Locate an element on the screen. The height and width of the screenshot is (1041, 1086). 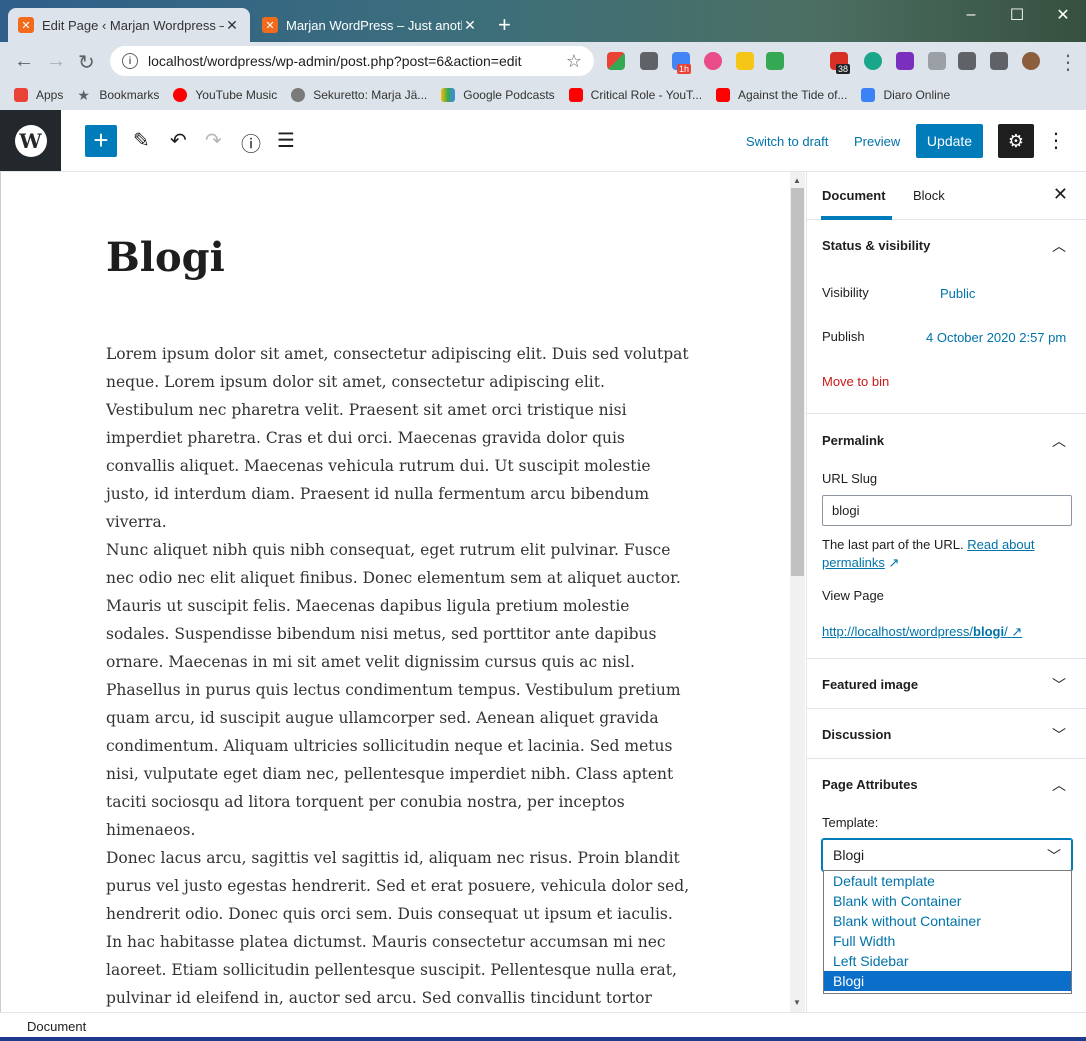
editor-scrollbar: ▲ ▼ is located at coordinates (797, 592).